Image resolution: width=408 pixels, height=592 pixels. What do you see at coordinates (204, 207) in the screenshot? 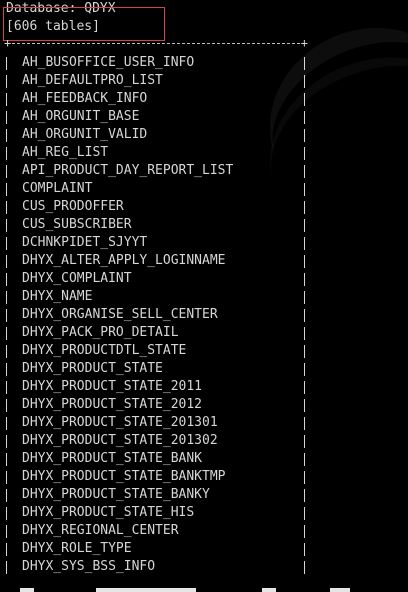
I see `table-row: CUS_PRODOFFER` at bounding box center [204, 207].